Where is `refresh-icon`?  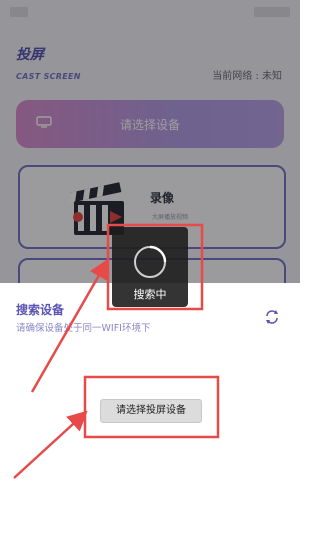 refresh-icon is located at coordinates (272, 317).